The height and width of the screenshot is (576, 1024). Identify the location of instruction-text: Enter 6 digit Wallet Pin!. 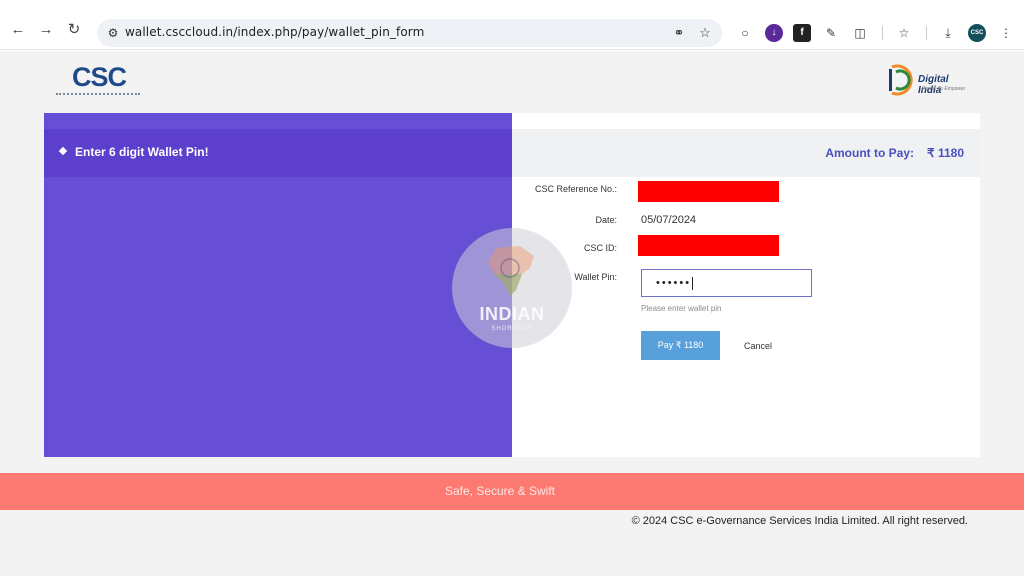
(142, 152).